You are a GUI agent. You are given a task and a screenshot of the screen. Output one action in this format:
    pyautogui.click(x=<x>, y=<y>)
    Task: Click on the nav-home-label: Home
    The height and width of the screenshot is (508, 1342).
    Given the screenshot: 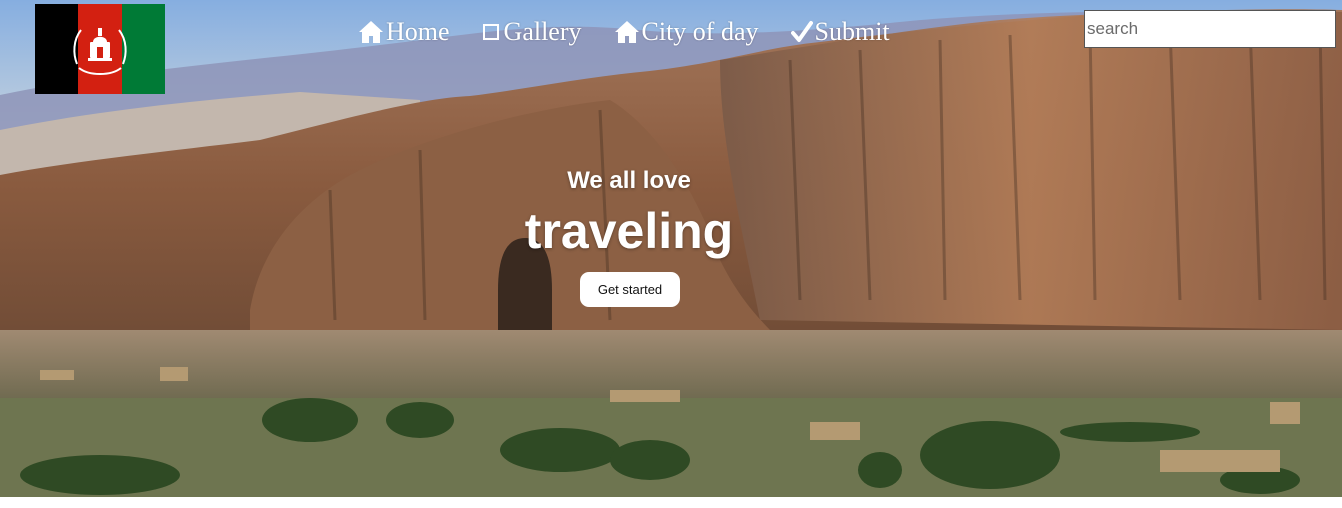 What is the action you would take?
    pyautogui.click(x=418, y=31)
    